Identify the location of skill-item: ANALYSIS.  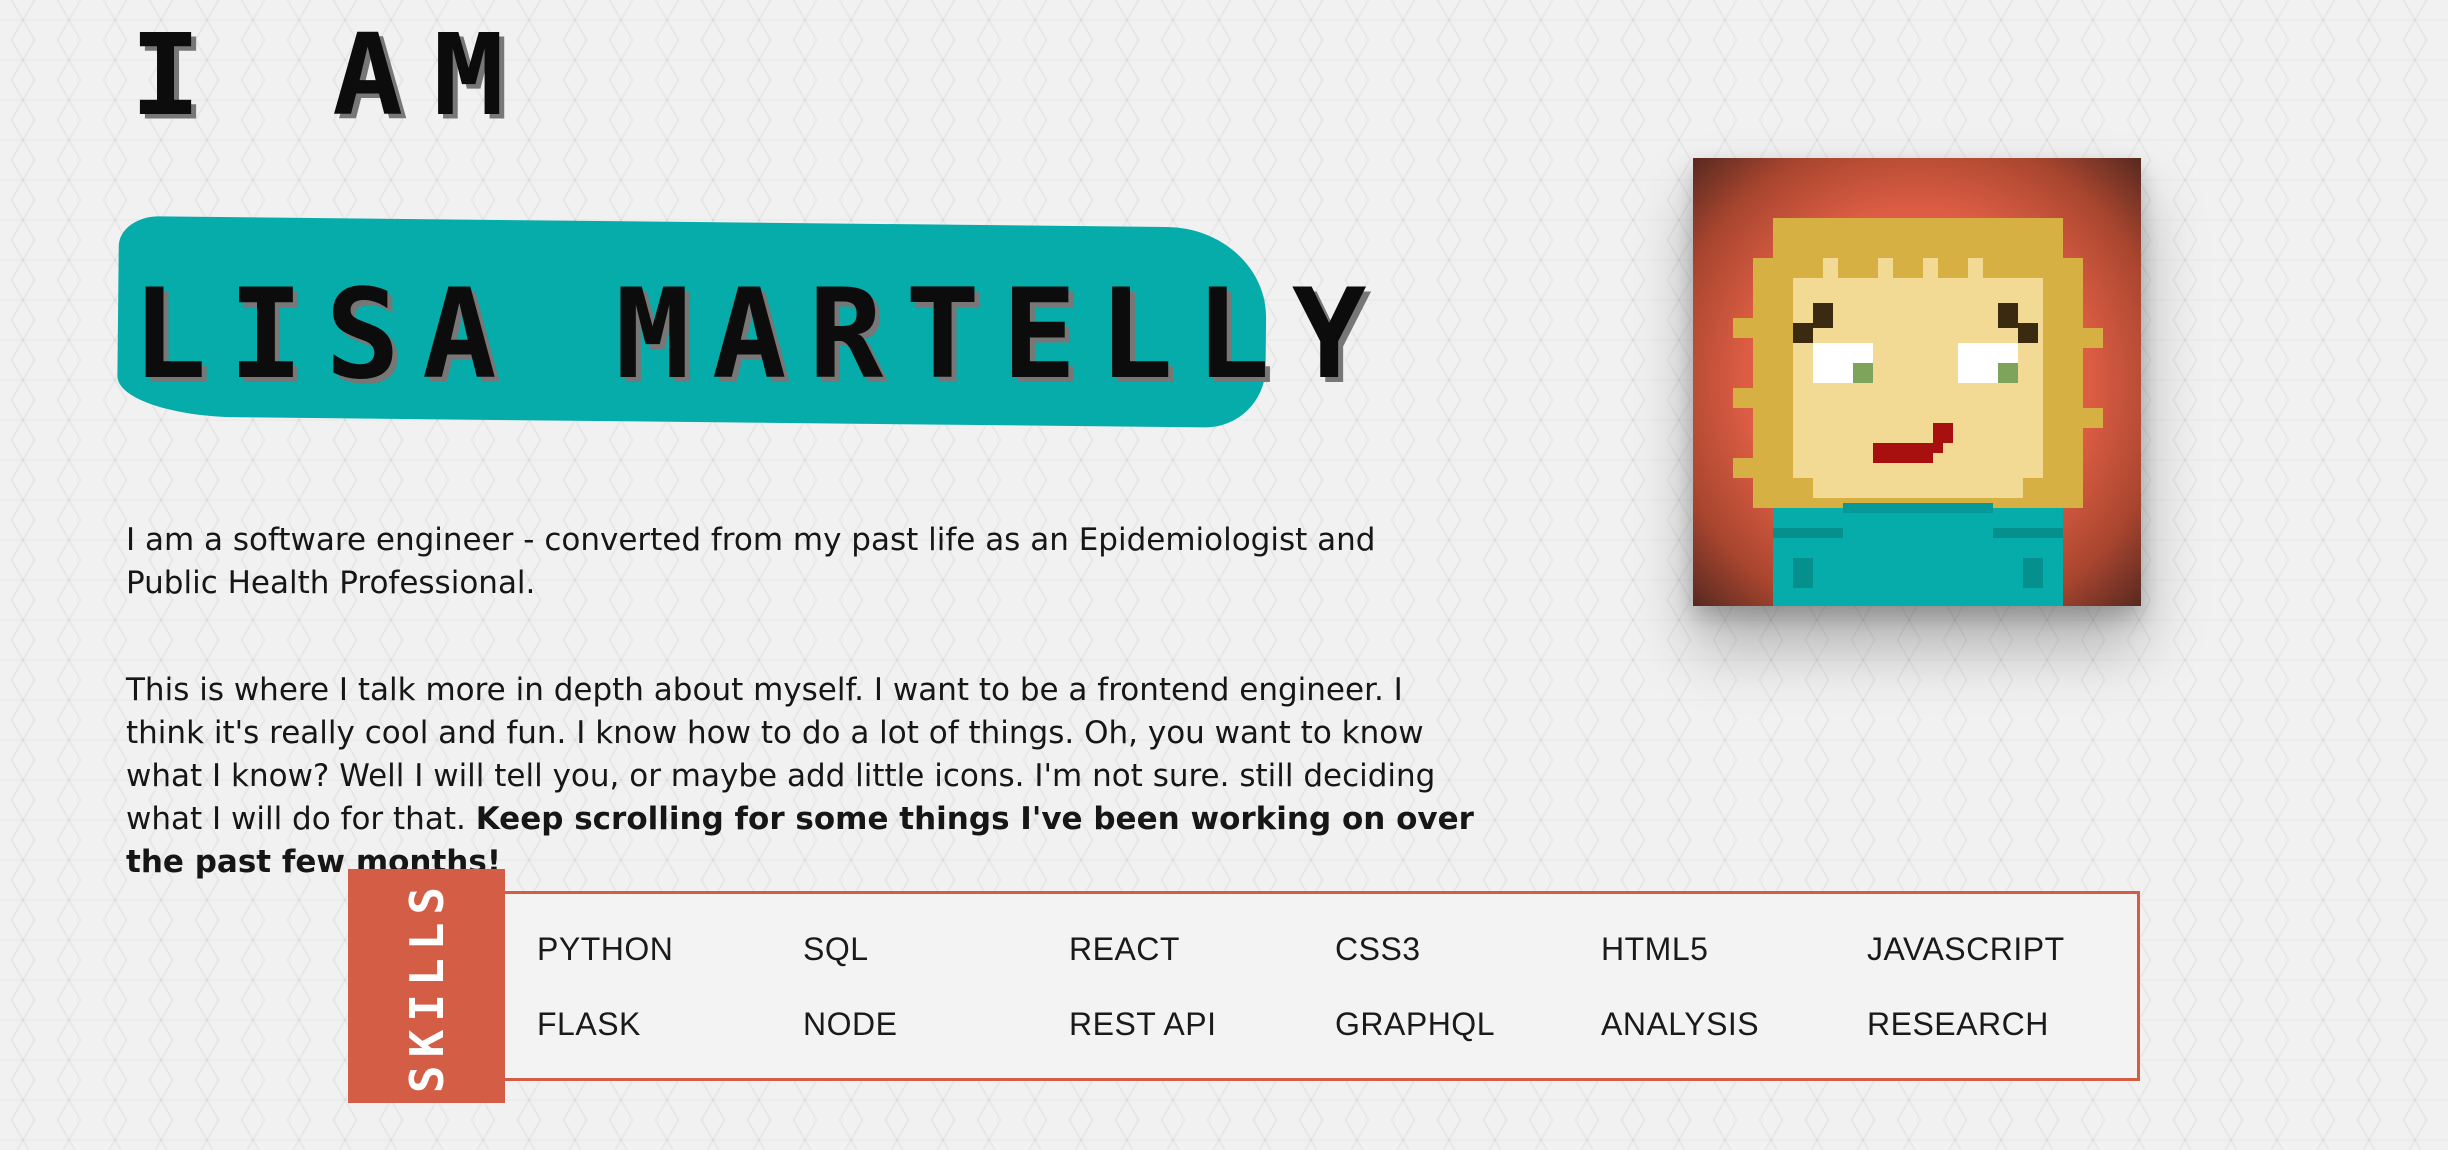
(1680, 1024).